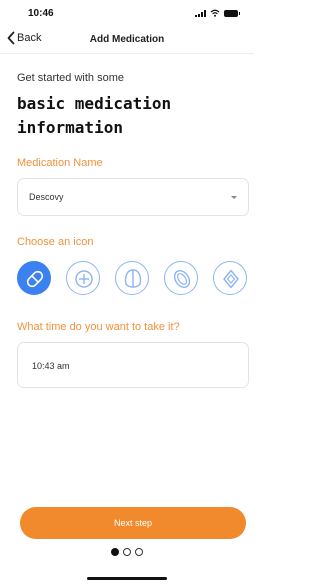  I want to click on next-step-button: Next step, so click(133, 523).